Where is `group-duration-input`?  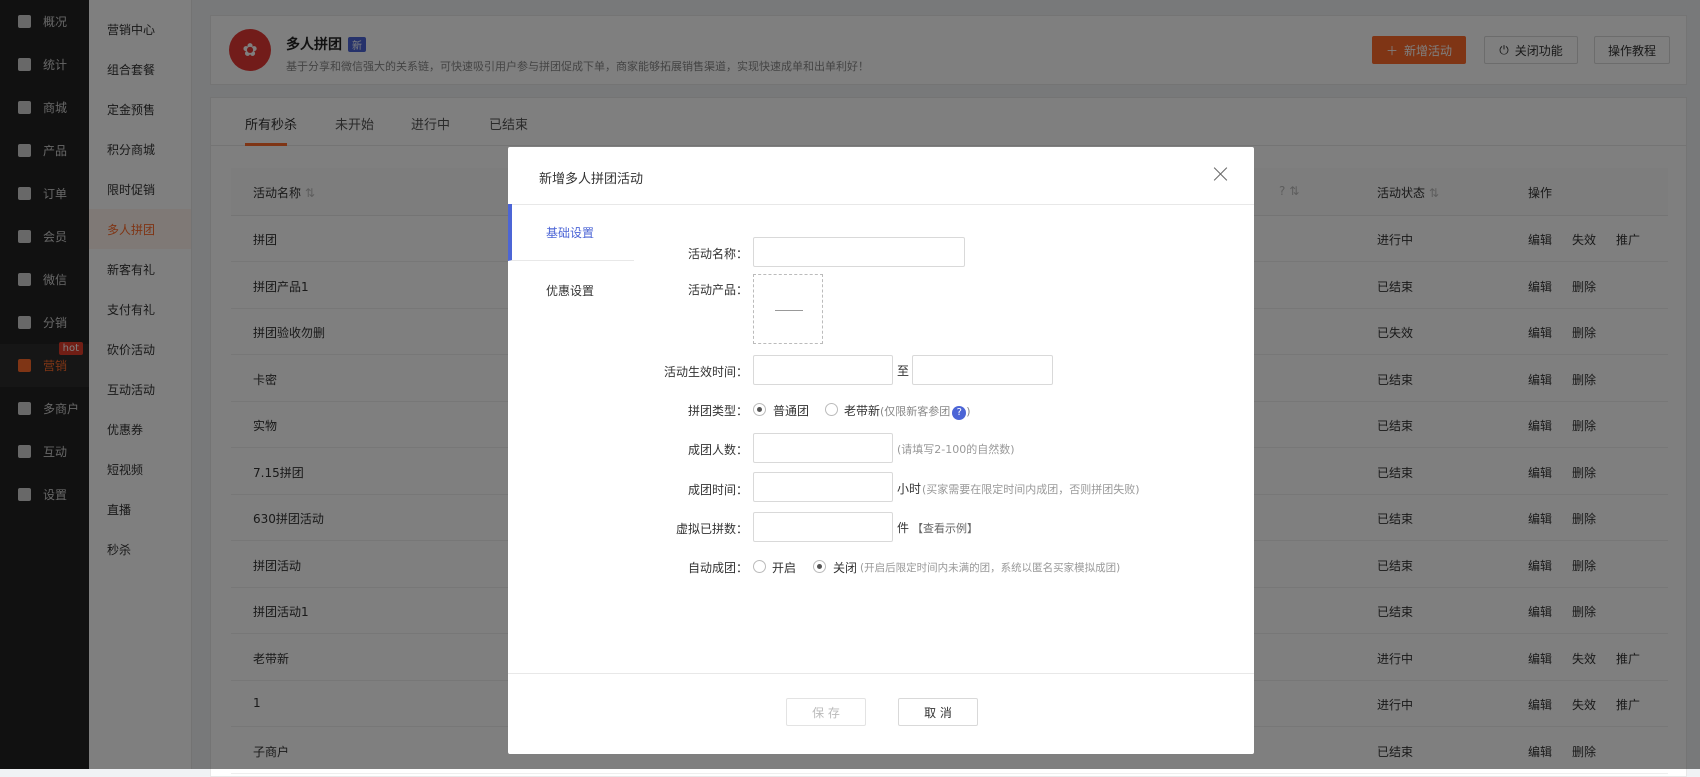 group-duration-input is located at coordinates (823, 487).